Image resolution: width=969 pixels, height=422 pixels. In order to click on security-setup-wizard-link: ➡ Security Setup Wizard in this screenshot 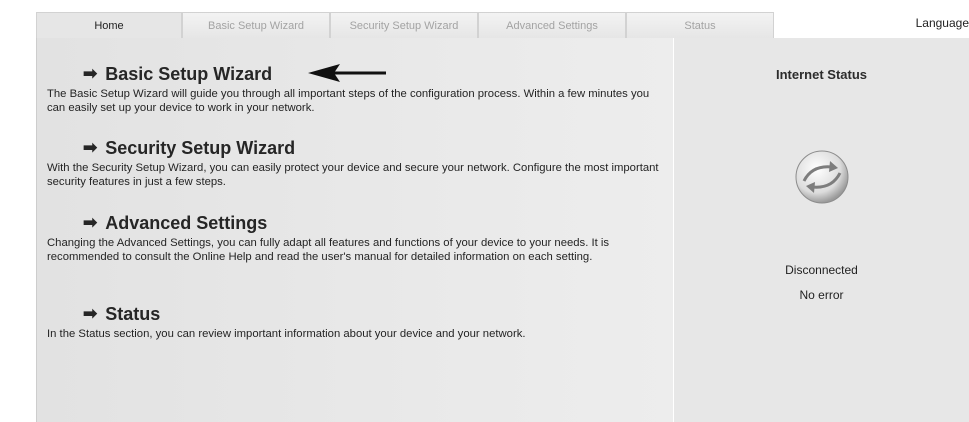, I will do `click(373, 148)`.